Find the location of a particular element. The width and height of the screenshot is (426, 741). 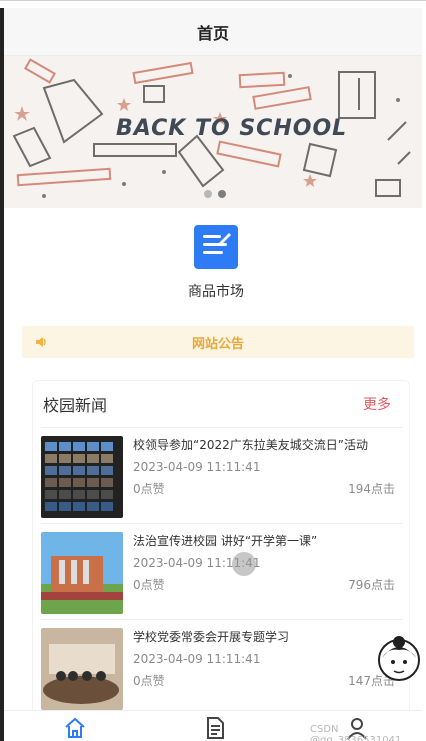

notice-bar: 网站公告 is located at coordinates (218, 342).